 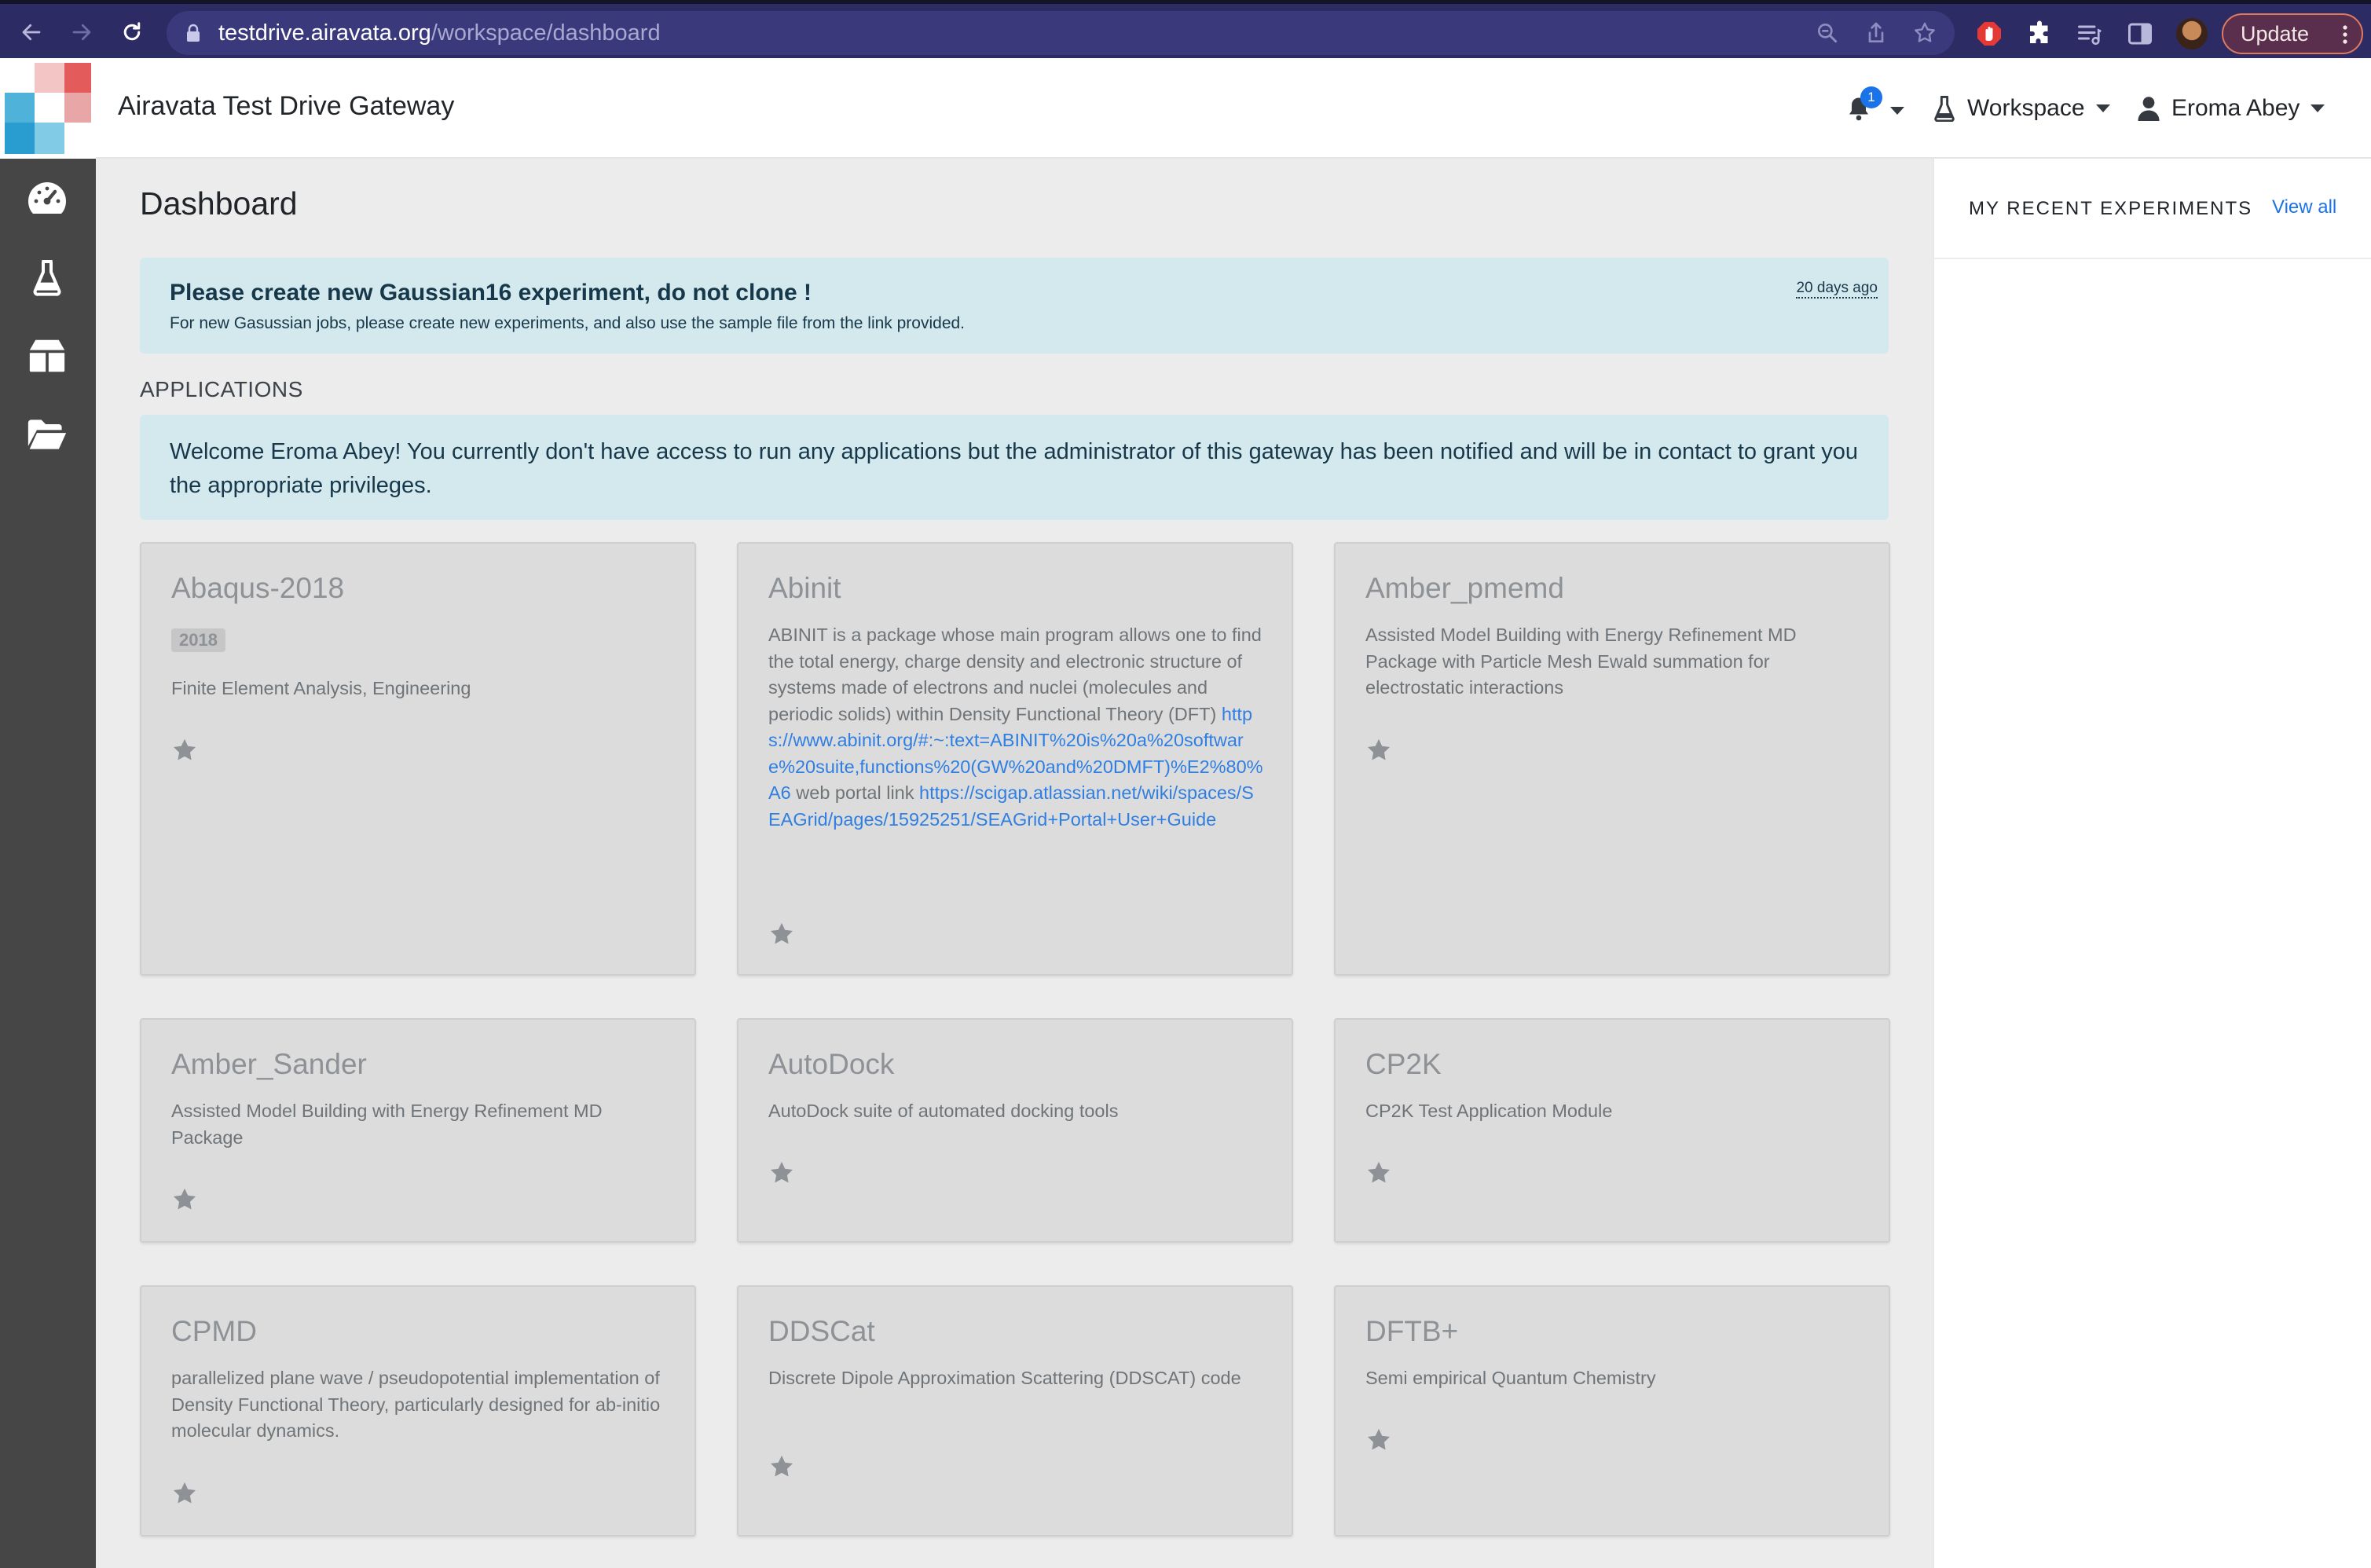 I want to click on user-name: Eroma Abey, so click(x=2235, y=108).